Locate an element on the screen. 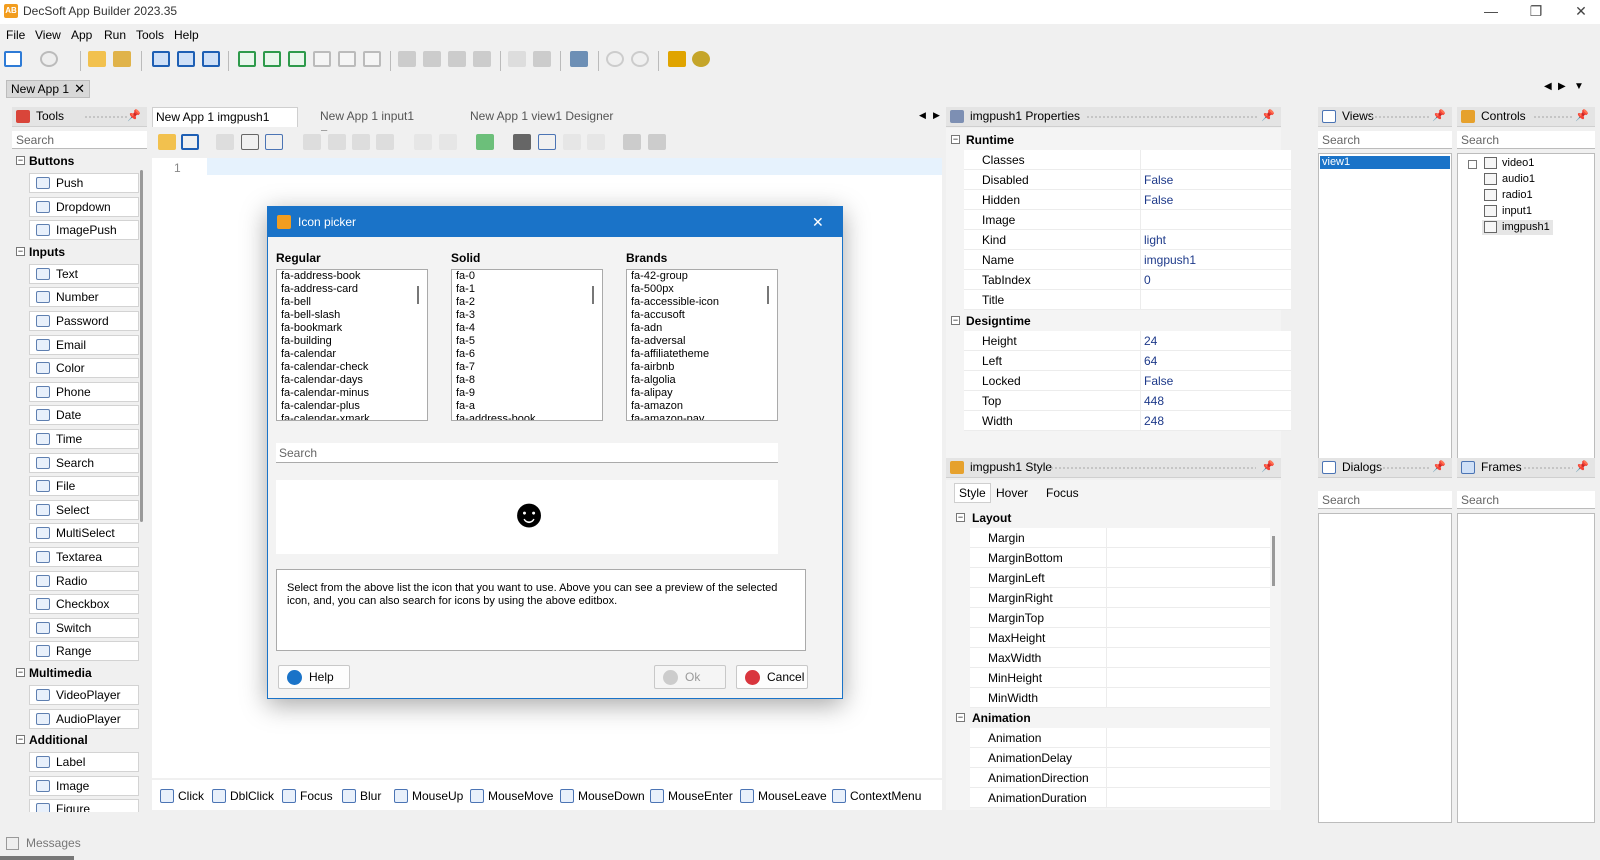 The width and height of the screenshot is (1600, 860). property-row: Name imgpush1 is located at coordinates (1127, 260).